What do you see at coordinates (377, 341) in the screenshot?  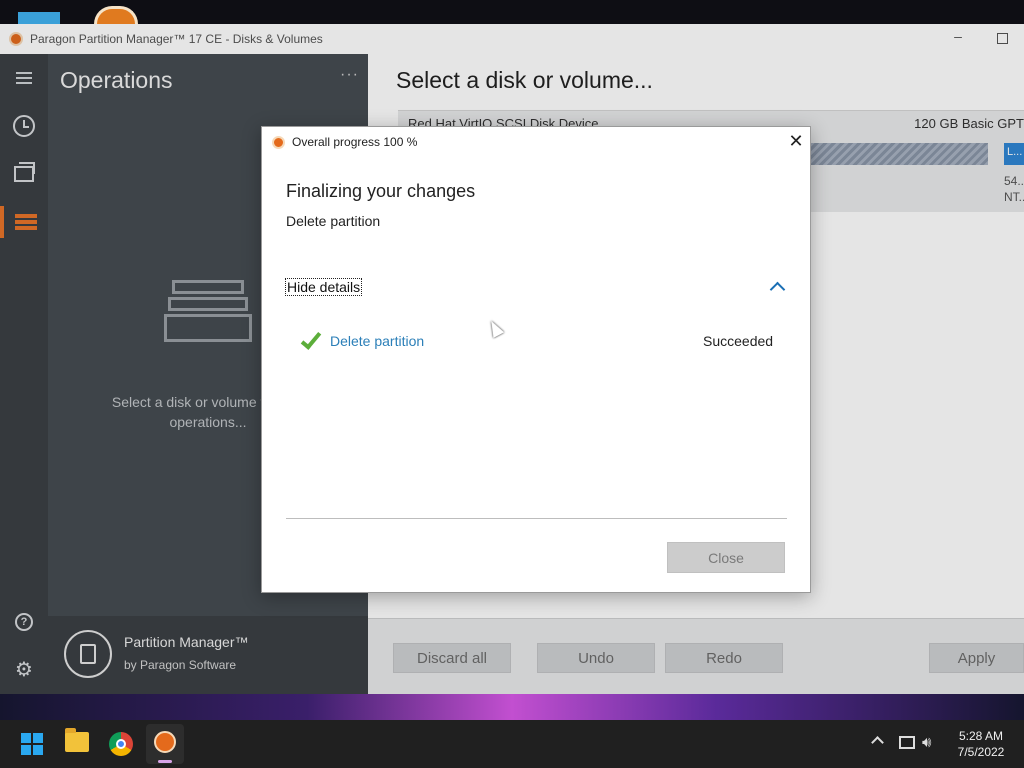 I see `operation-label: Delete partition` at bounding box center [377, 341].